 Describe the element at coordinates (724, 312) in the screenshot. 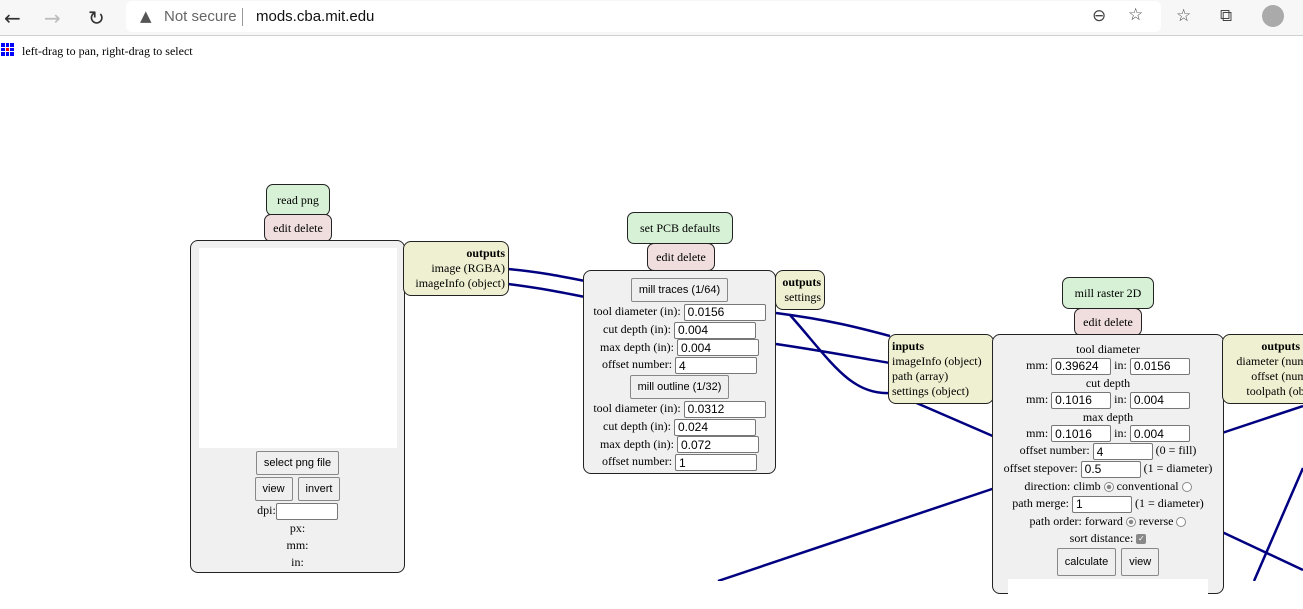

I see `traces-tool-diameter` at that location.